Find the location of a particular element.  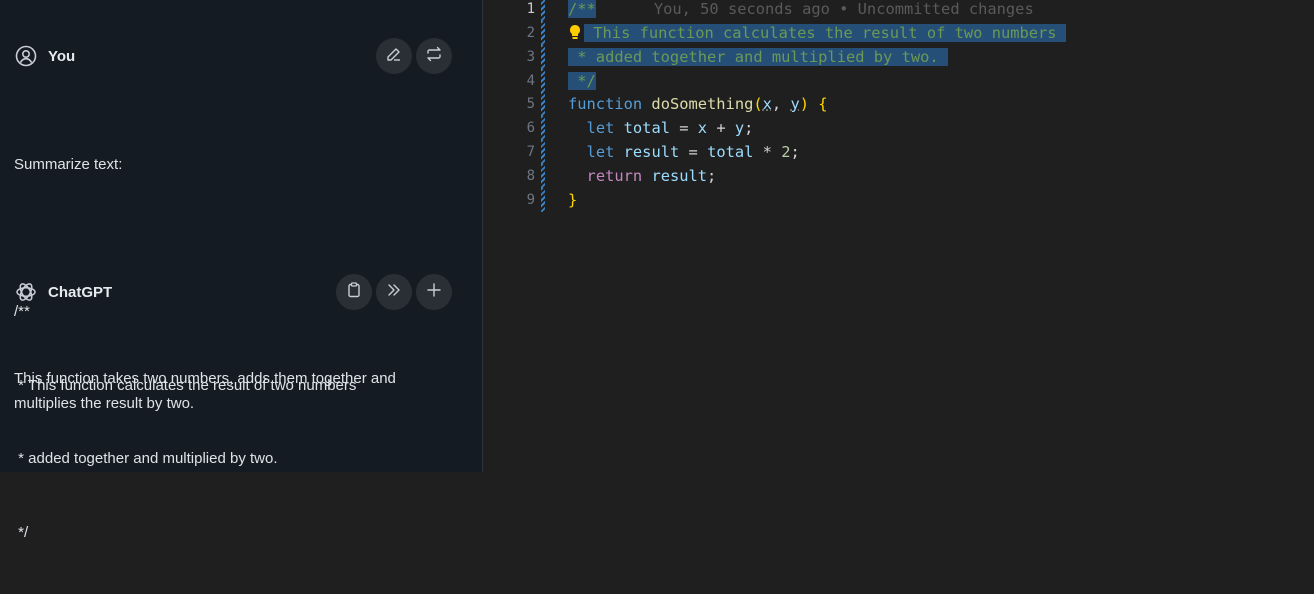

line-number: 8 is located at coordinates (530, 176).